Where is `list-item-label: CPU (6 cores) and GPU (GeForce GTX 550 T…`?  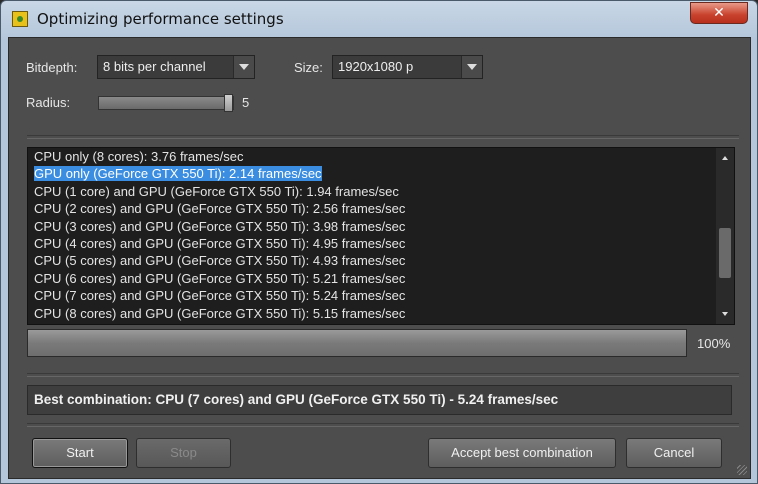
list-item-label: CPU (6 cores) and GPU (GeForce GTX 550 T… is located at coordinates (220, 278).